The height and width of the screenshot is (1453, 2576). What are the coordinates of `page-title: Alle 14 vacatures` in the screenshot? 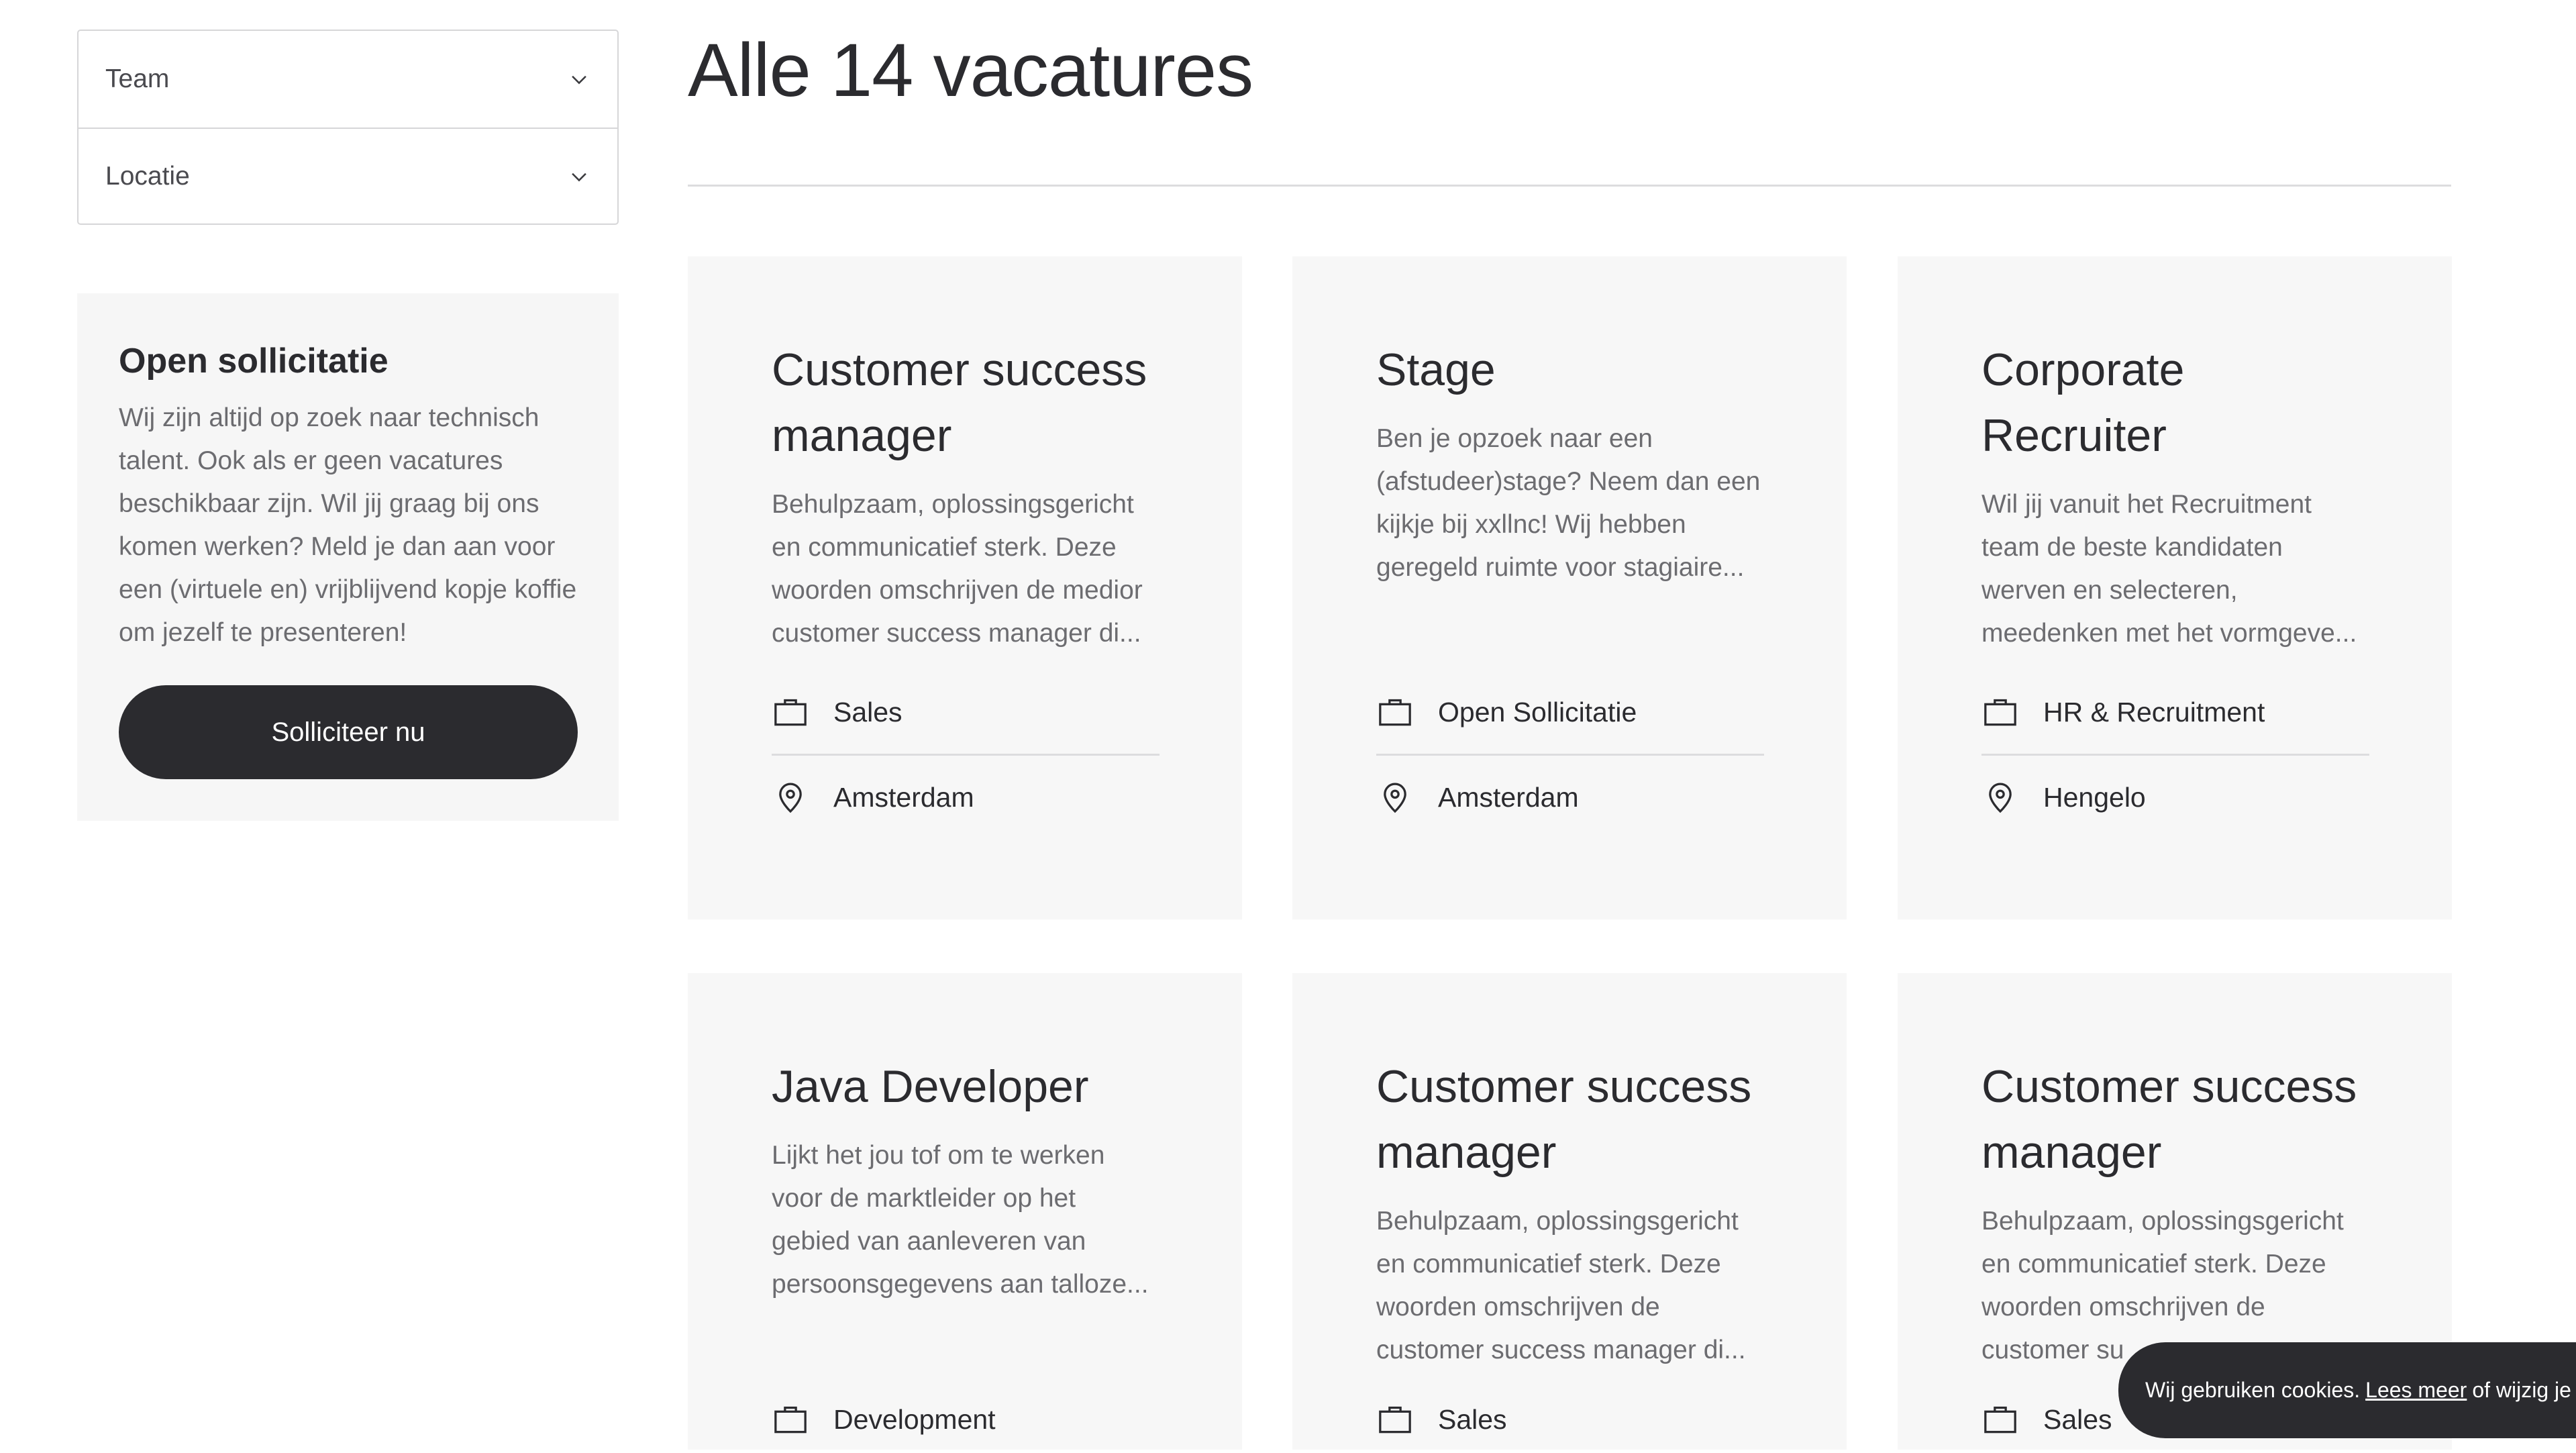 It's located at (970, 70).